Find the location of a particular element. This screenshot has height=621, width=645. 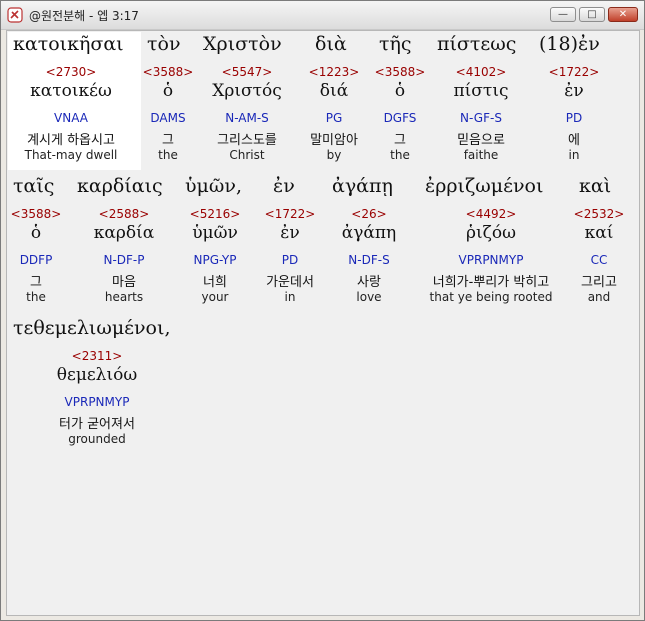

greek-word: Χριστὸν is located at coordinates (242, 44).